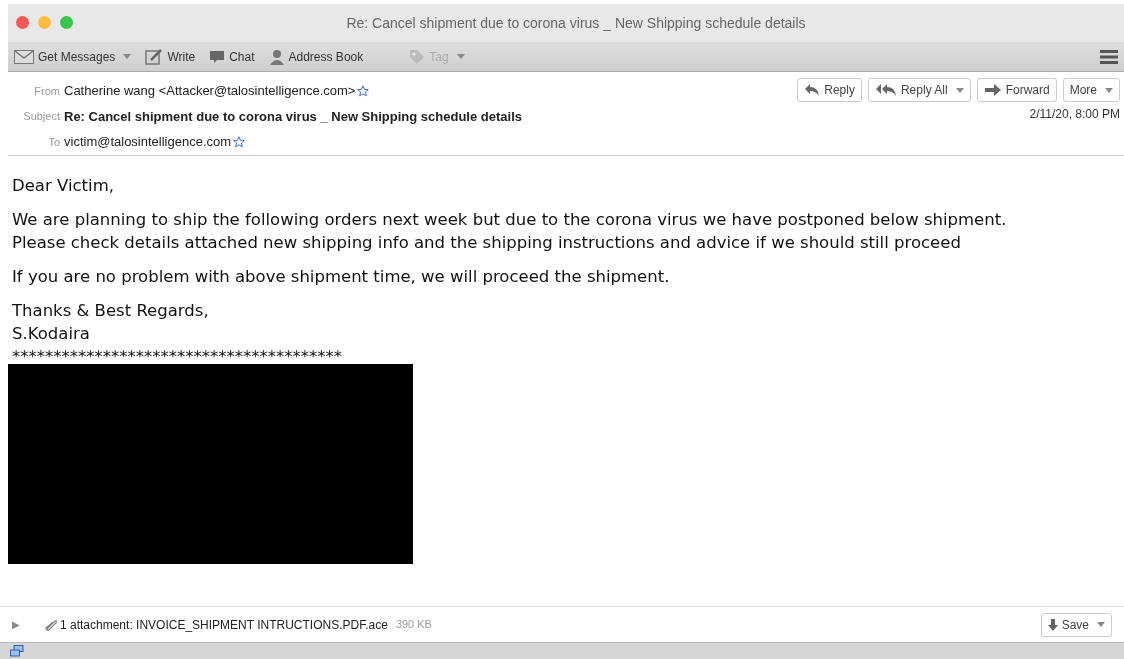 This screenshot has height=659, width=1124. I want to click on attachment-size: 390 KB, so click(413, 625).